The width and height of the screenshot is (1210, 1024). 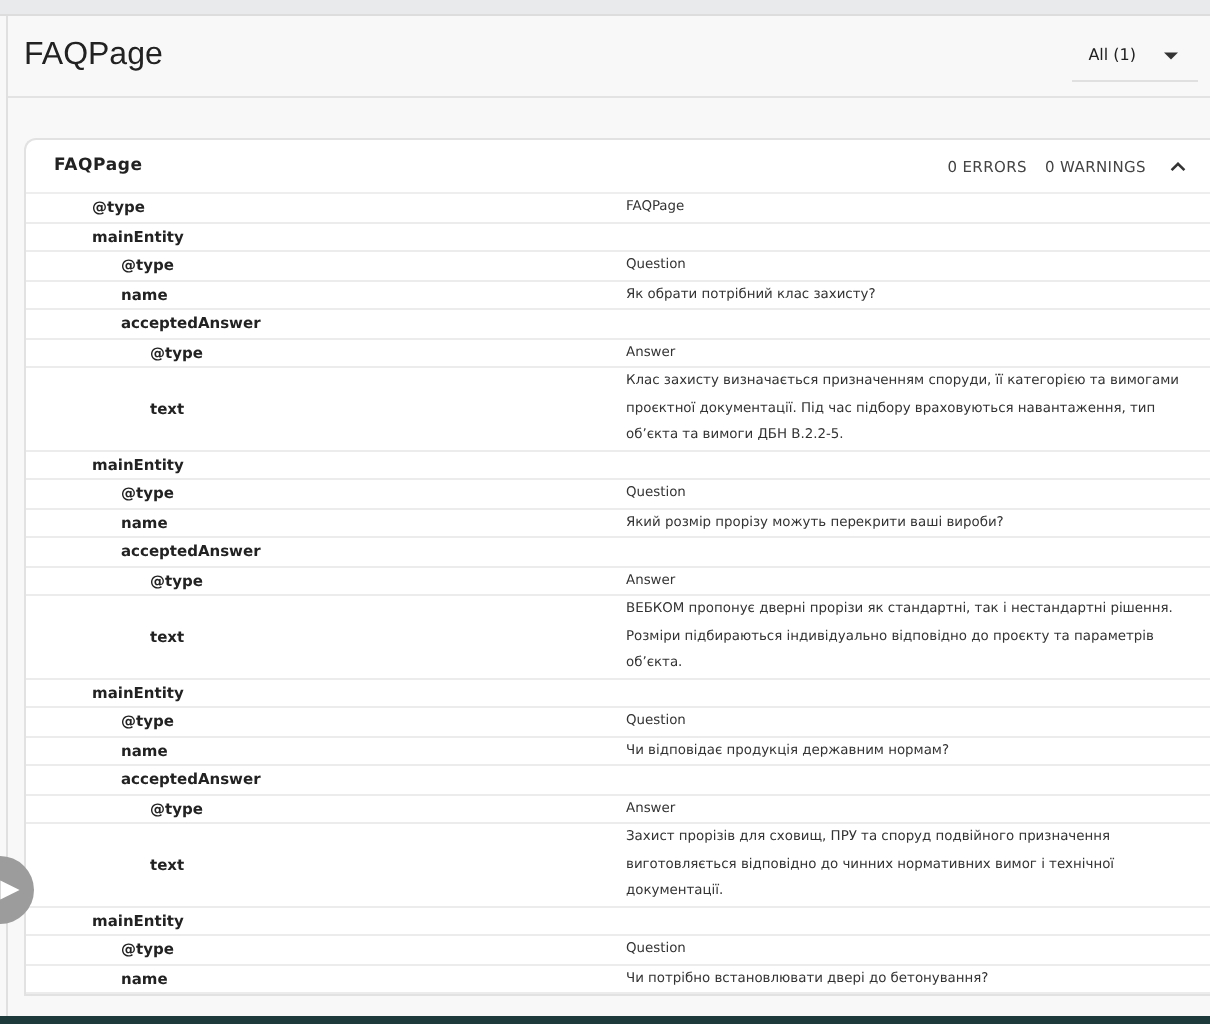 What do you see at coordinates (1171, 55) in the screenshot?
I see `caret-icon` at bounding box center [1171, 55].